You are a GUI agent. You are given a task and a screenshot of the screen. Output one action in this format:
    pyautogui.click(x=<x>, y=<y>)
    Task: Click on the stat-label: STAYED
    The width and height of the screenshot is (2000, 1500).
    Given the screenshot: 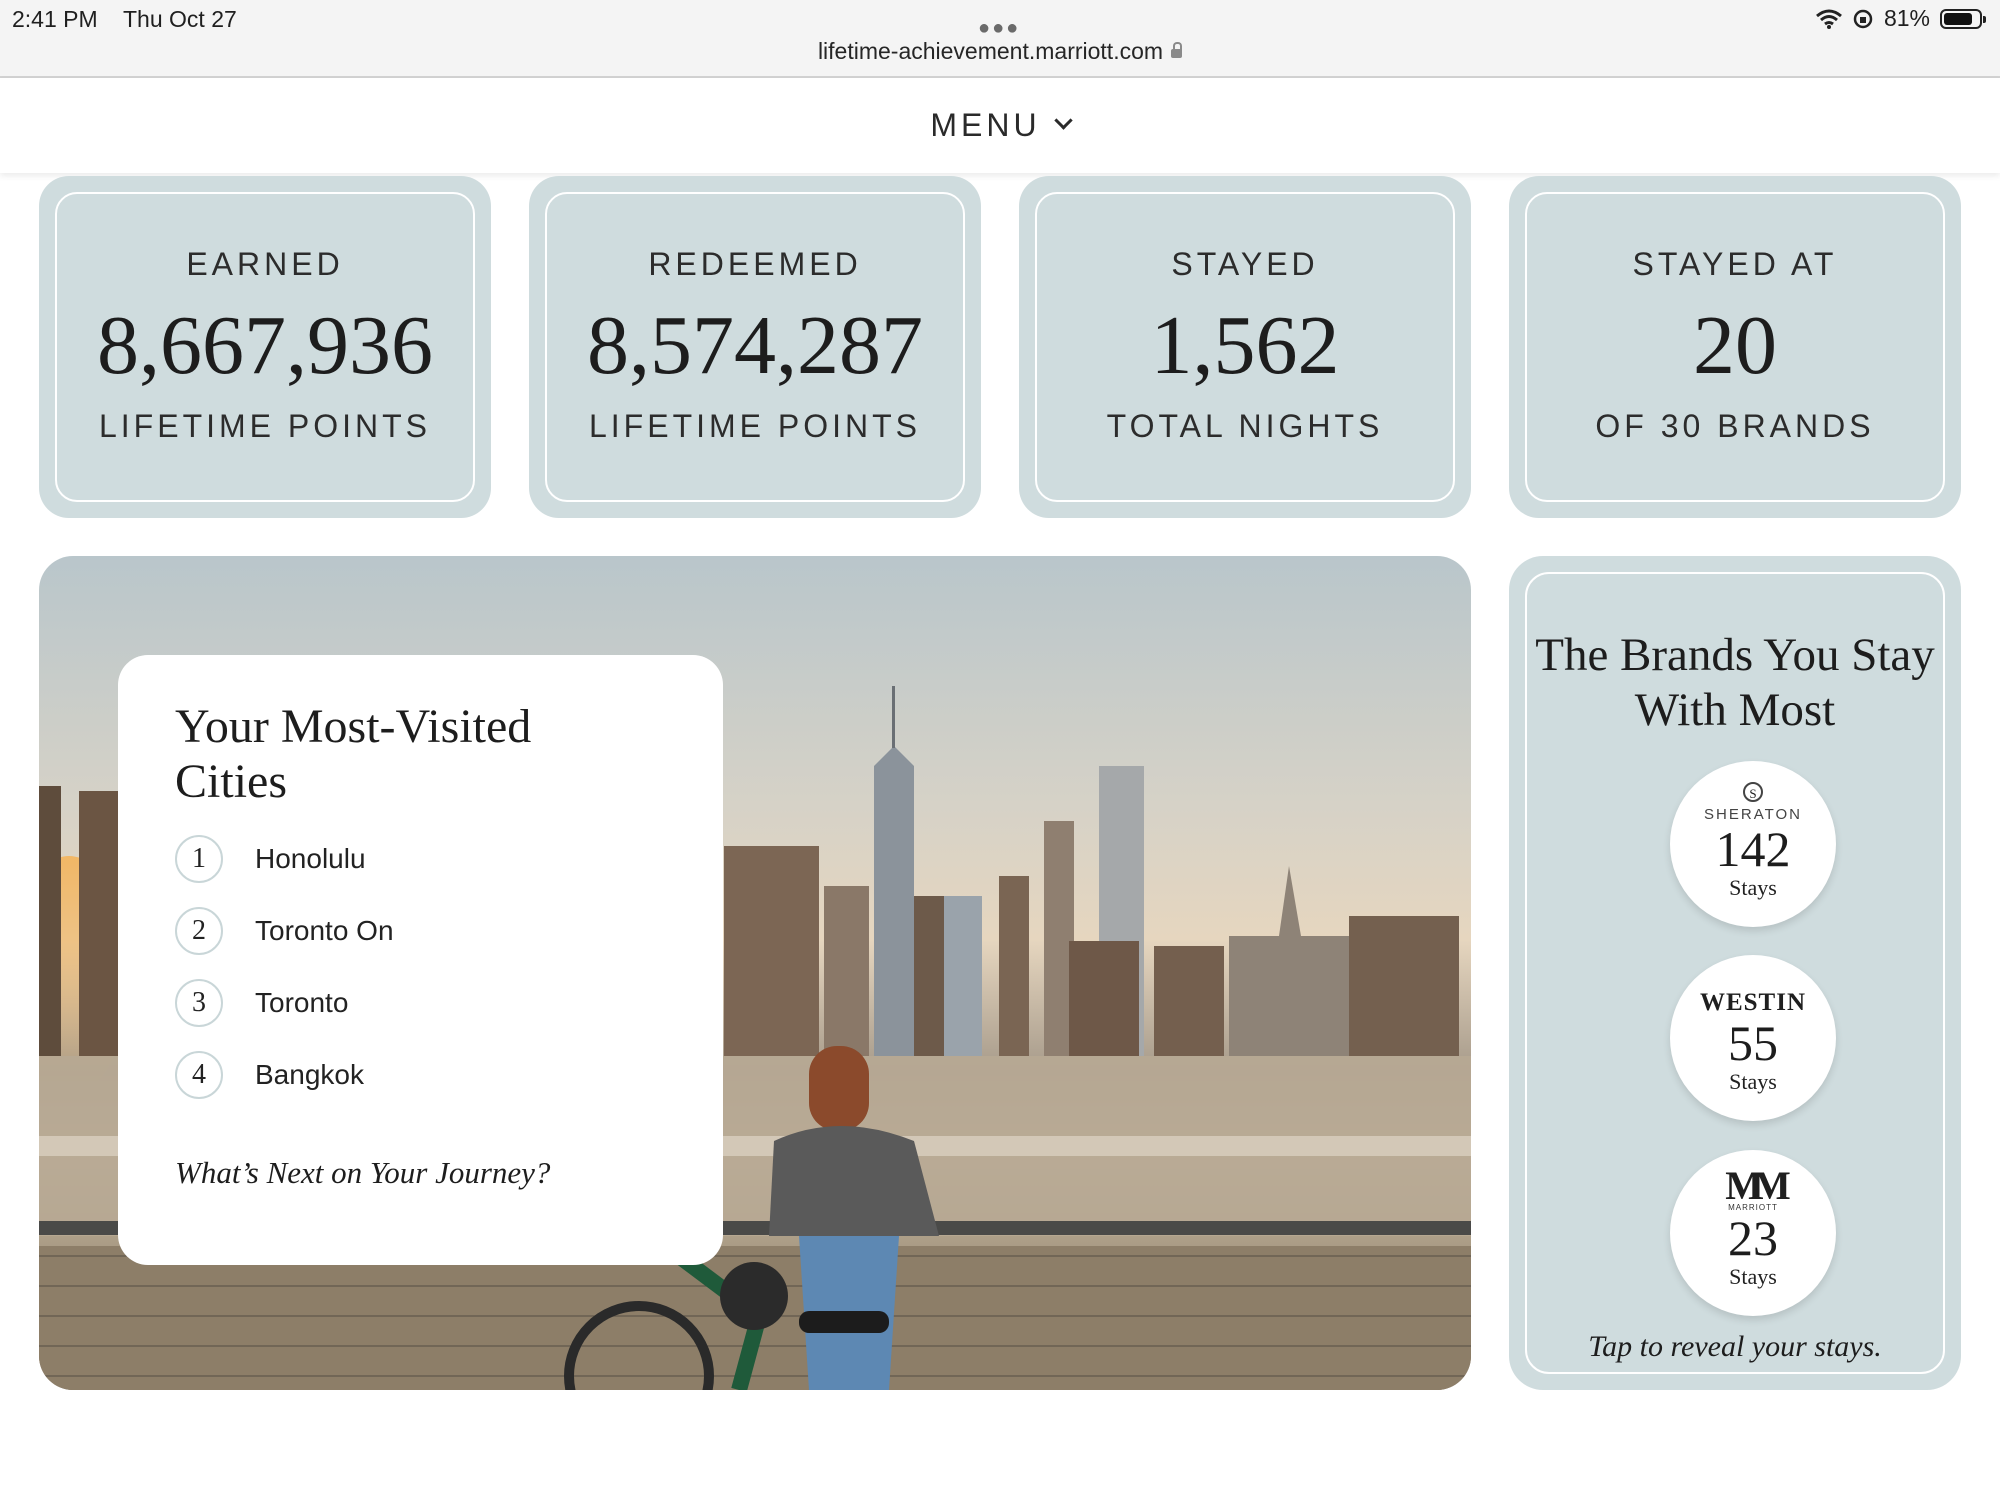 What is the action you would take?
    pyautogui.click(x=1245, y=264)
    